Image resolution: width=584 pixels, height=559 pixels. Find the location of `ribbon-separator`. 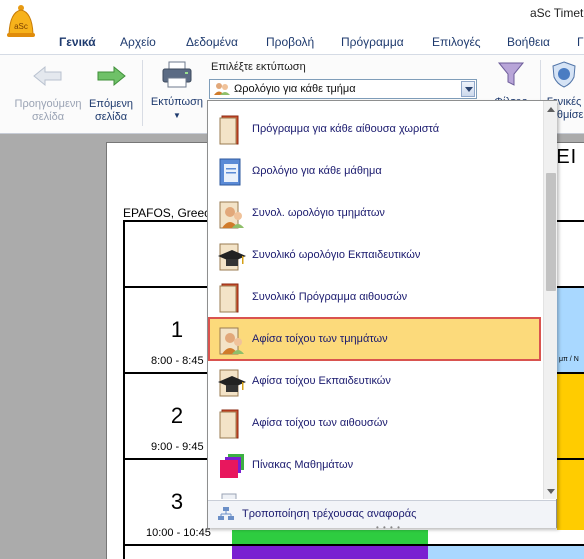

ribbon-separator is located at coordinates (142, 93).